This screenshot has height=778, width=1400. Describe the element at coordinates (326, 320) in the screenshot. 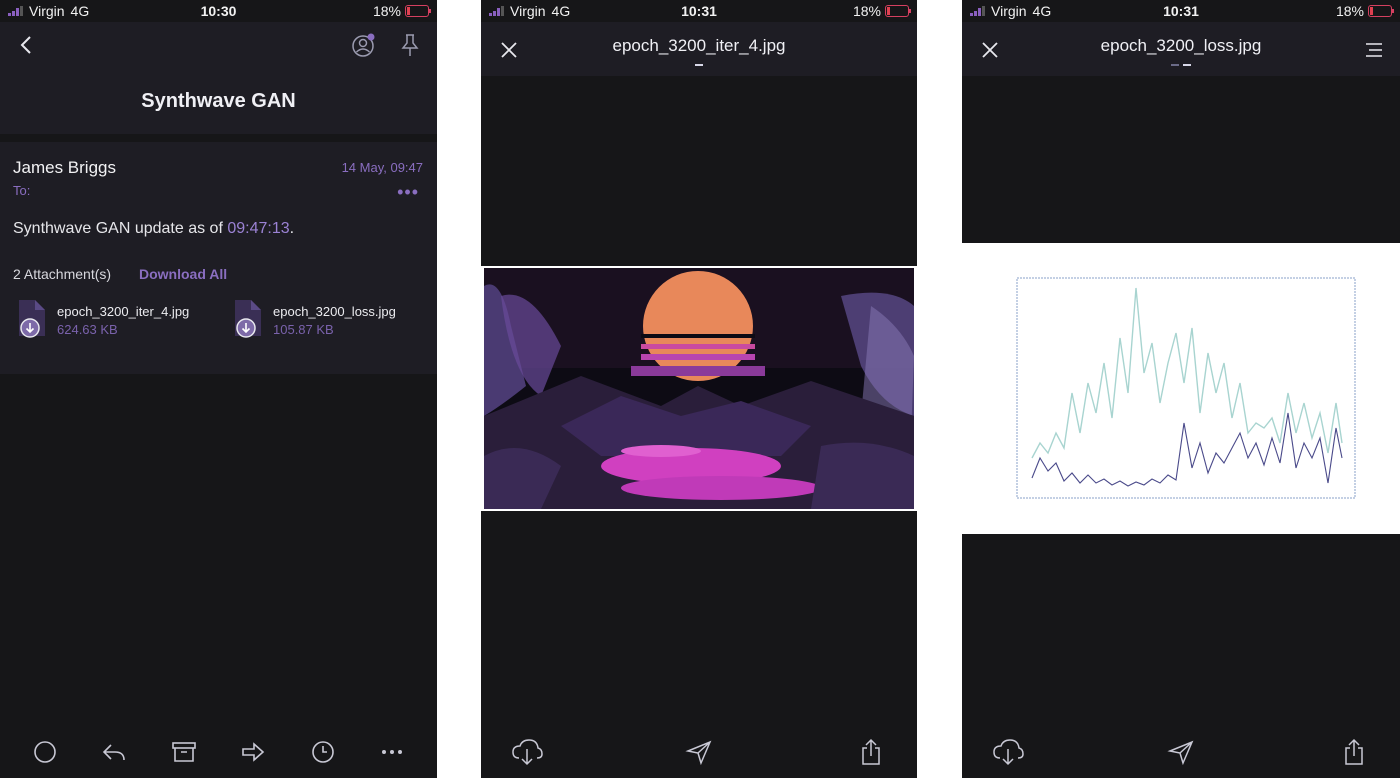

I see `attachment-item: epoch_3200_loss.jpg 105.87 KB` at that location.